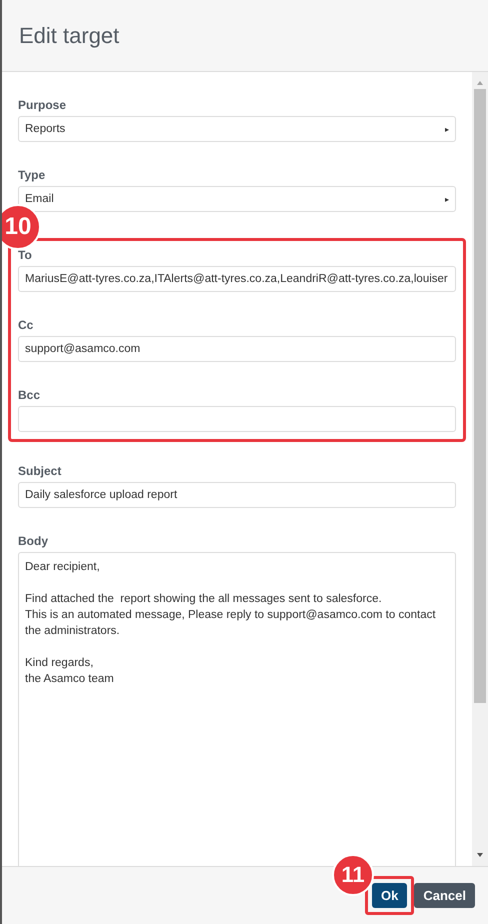 The image size is (488, 924). Describe the element at coordinates (25, 255) in the screenshot. I see `field-label: To` at that location.